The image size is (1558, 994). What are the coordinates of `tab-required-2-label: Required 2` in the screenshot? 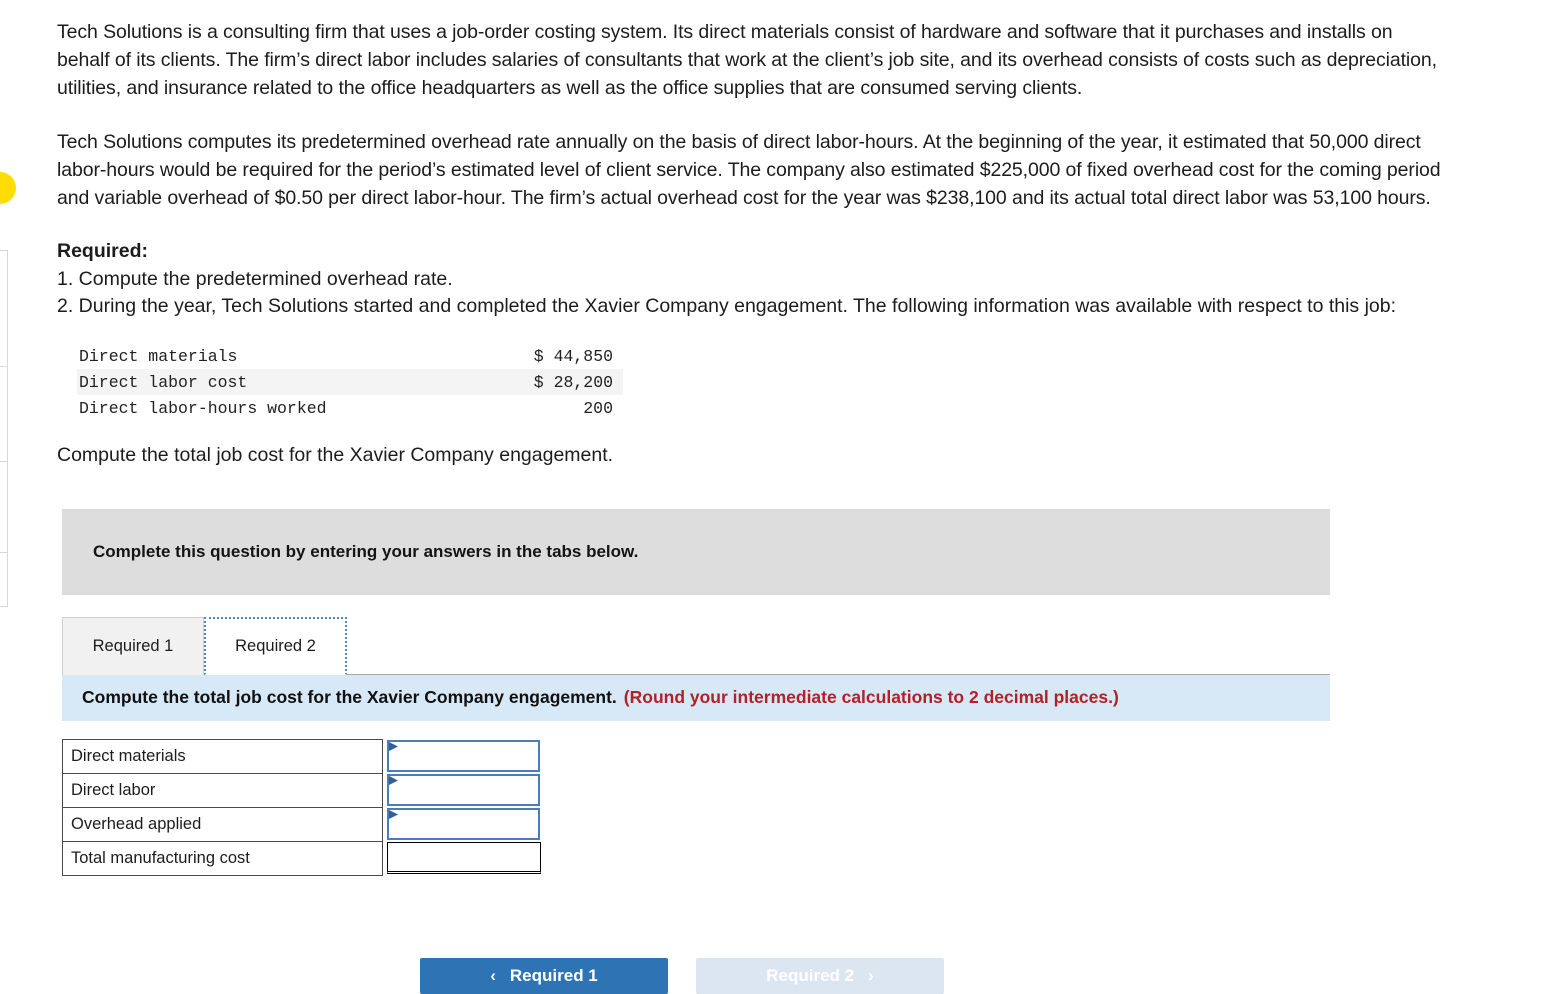 It's located at (275, 645).